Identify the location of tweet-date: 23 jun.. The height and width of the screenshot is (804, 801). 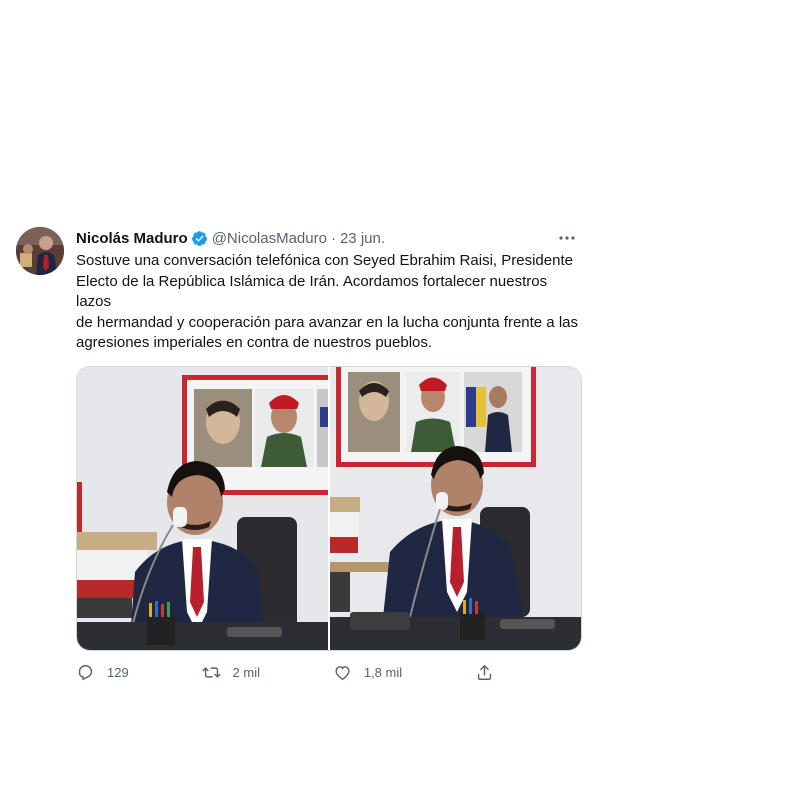
(362, 238).